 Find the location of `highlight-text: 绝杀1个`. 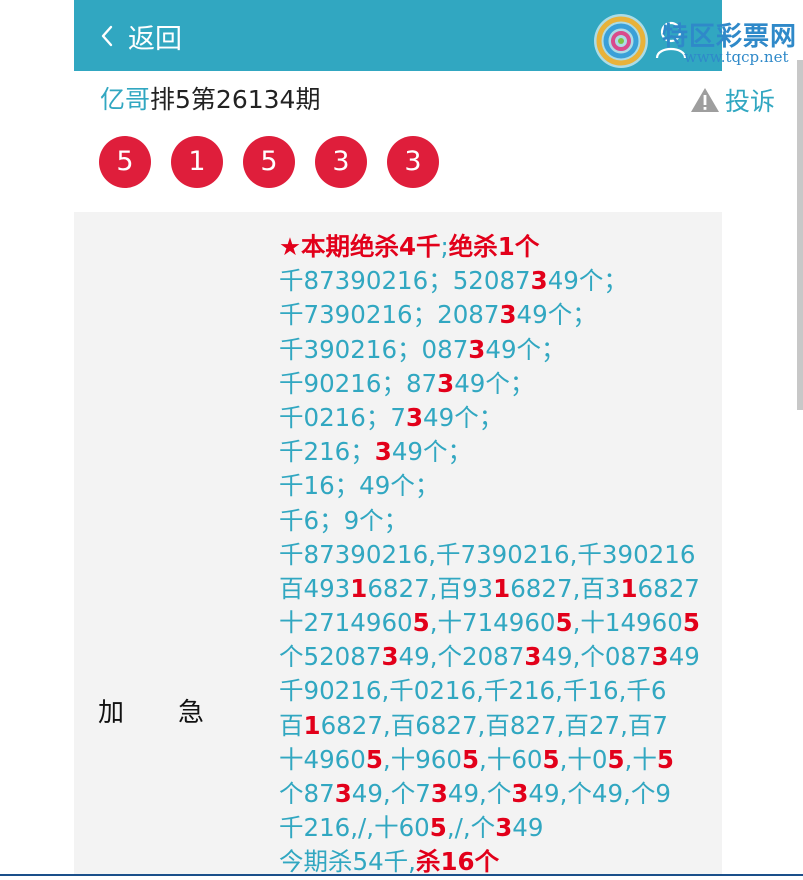

highlight-text: 绝杀1个 is located at coordinates (494, 246).